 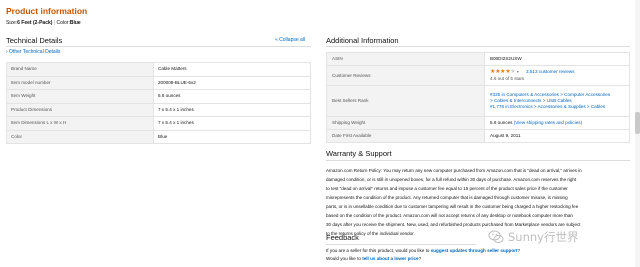 I want to click on date-first-available-key: Date First Available, so click(x=405, y=136).